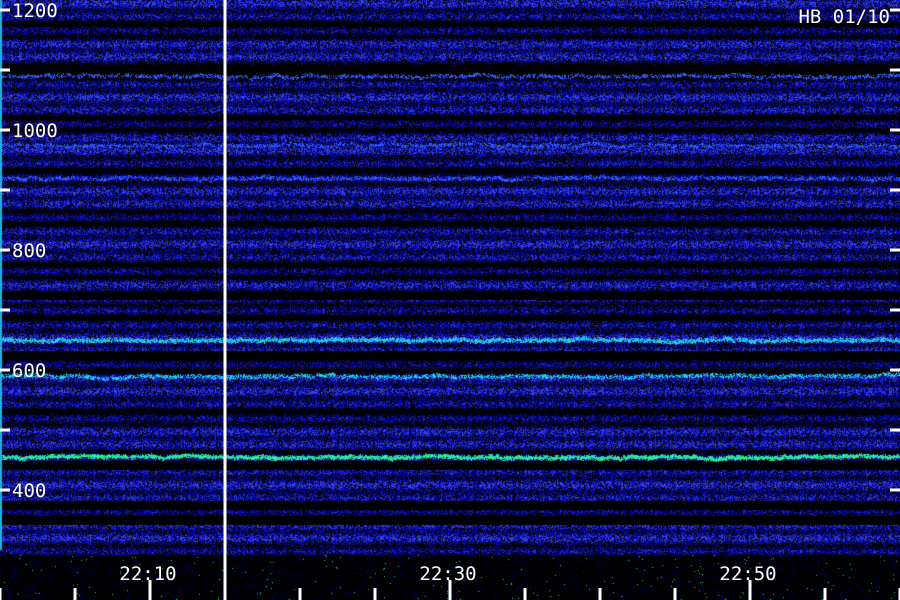 The width and height of the screenshot is (900, 600). I want to click on x-tick-label: 22:10, so click(147, 574).